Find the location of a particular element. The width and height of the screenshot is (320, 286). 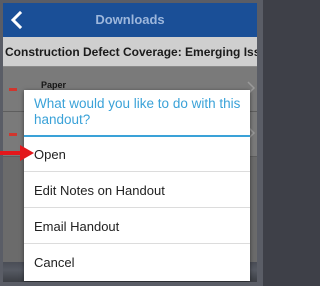

app-bar: Downloads is located at coordinates (130, 20).